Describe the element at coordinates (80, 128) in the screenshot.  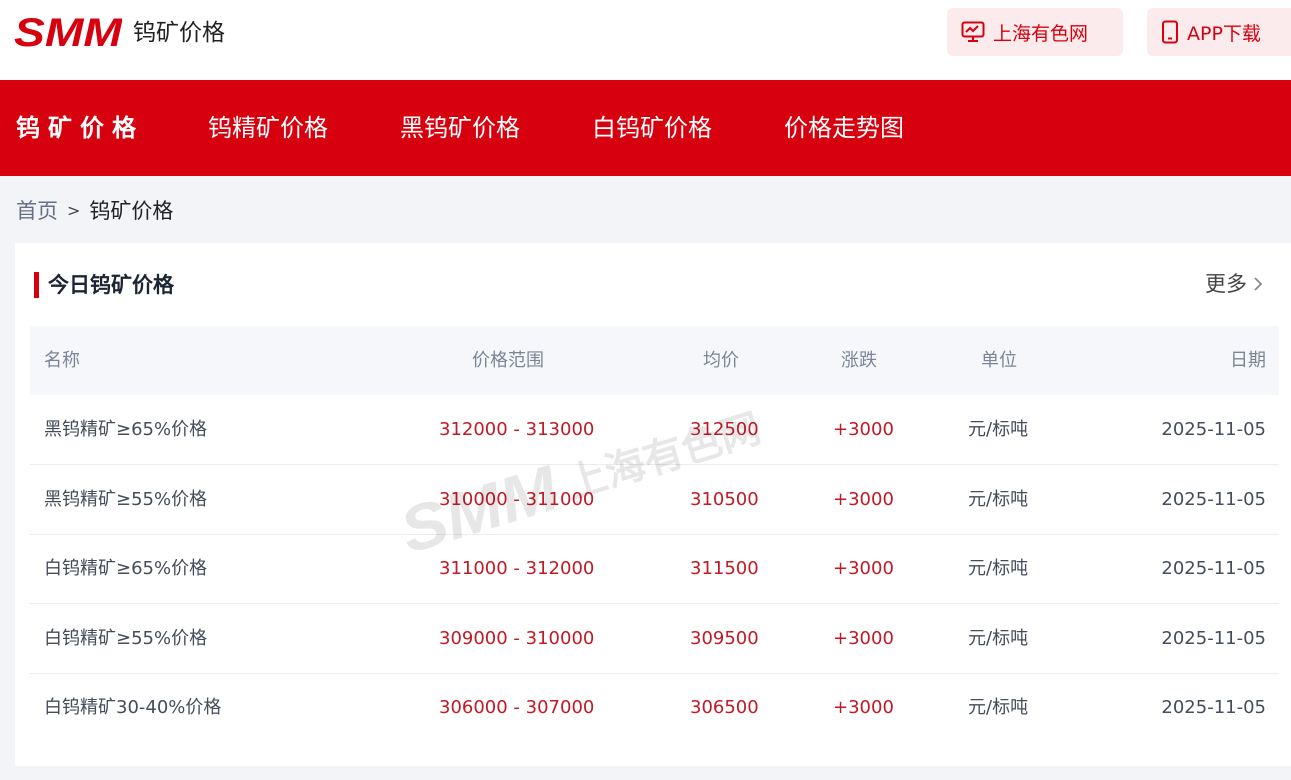
I see `nav-tungsten-ore-price: 钨矿价格` at that location.